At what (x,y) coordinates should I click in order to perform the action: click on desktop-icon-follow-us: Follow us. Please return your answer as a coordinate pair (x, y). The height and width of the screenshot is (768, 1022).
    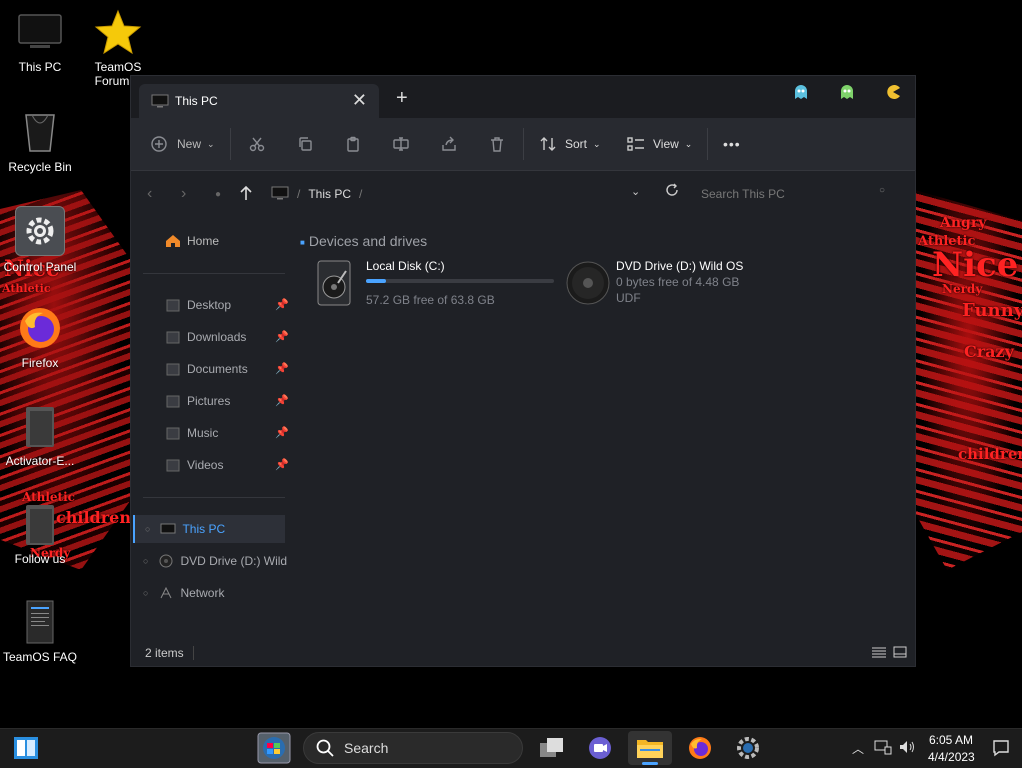
    Looking at the image, I should click on (40, 533).